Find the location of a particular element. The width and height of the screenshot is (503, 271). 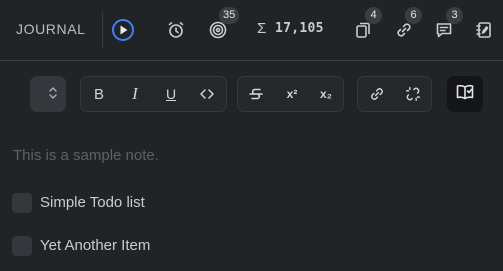

italic-button: I is located at coordinates (135, 94).